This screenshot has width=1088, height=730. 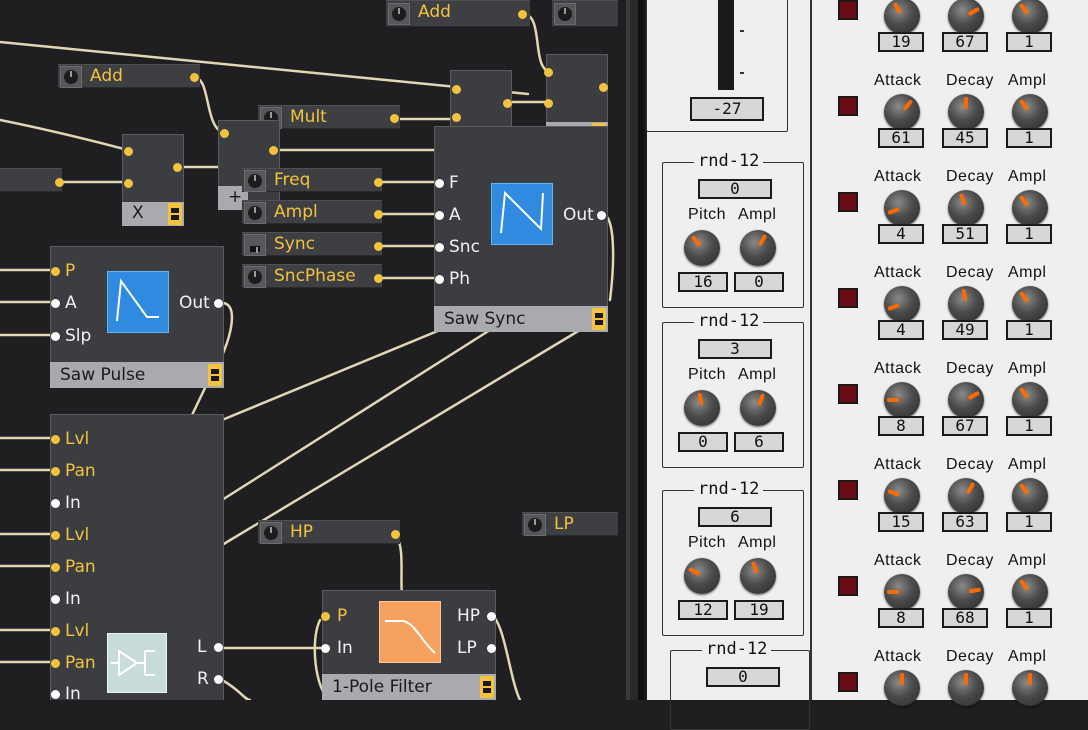 I want to click on port-p, so click(x=55, y=271).